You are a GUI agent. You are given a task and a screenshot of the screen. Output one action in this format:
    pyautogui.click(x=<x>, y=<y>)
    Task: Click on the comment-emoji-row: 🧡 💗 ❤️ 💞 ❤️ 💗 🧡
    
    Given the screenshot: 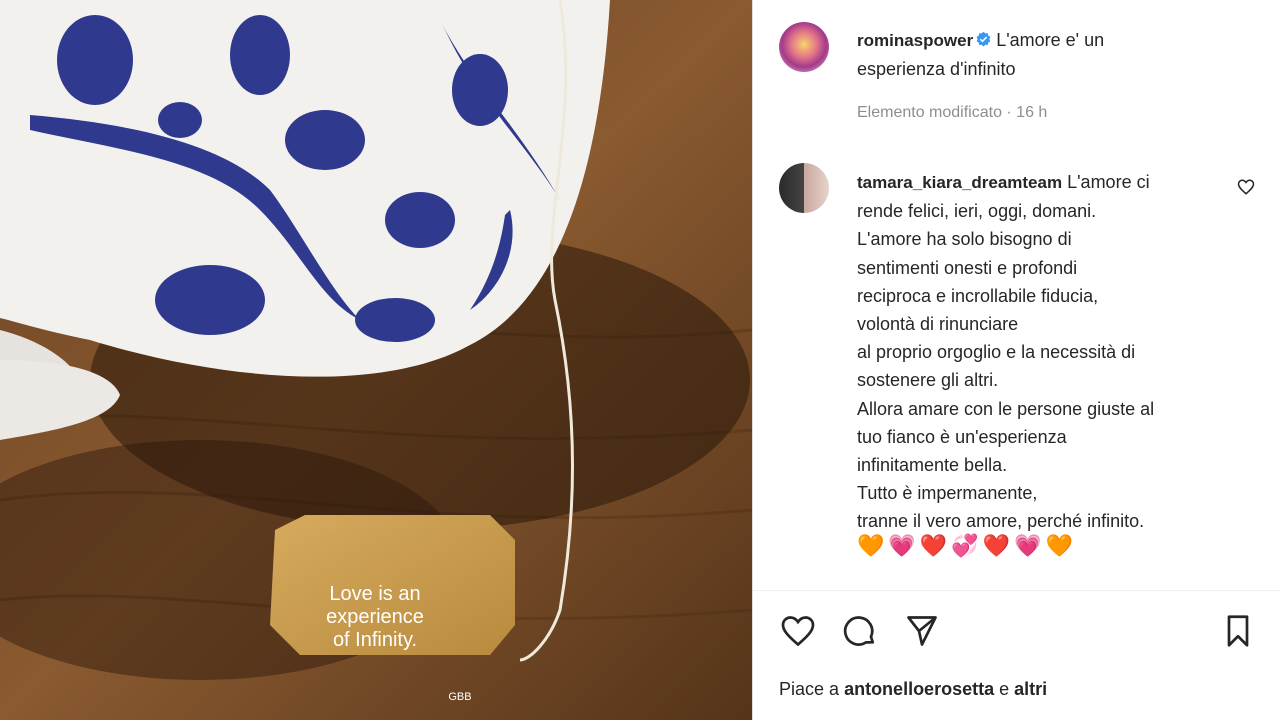 What is the action you would take?
    pyautogui.click(x=965, y=546)
    